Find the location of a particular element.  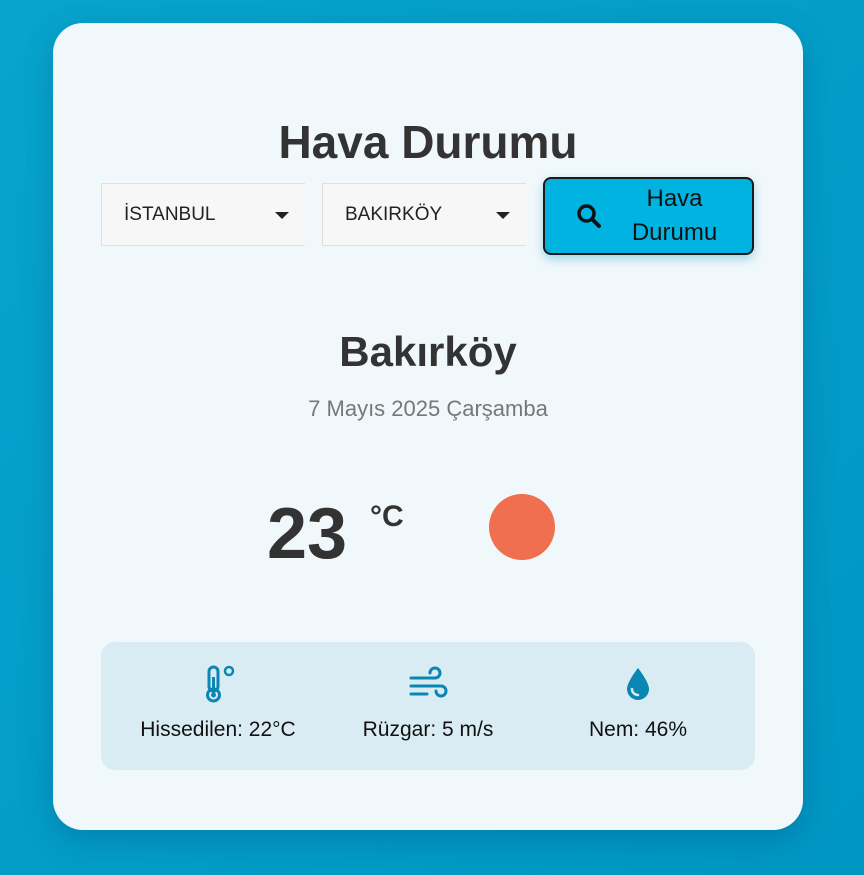

district-select: BAKIRKÖY is located at coordinates (424, 214).